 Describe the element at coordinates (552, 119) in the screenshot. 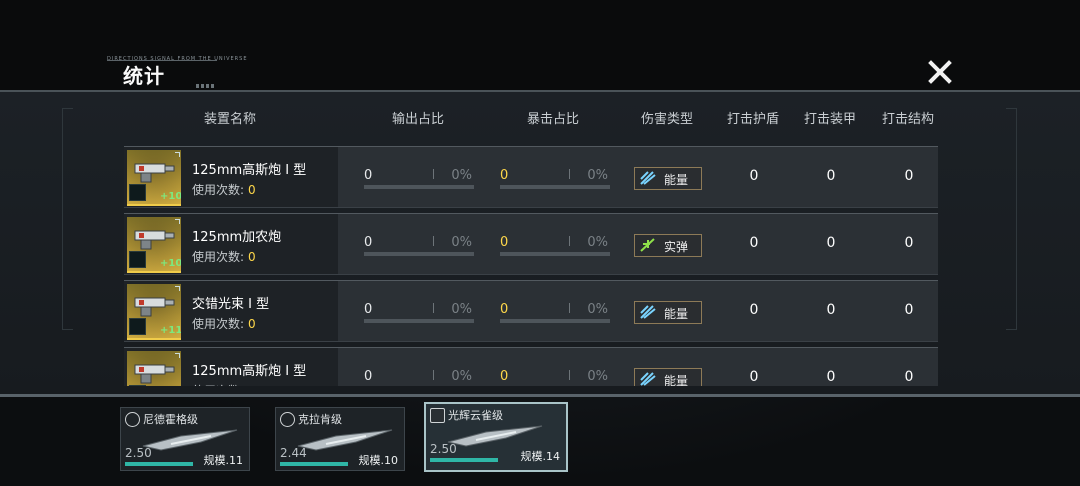

I see `column-header-crit: 暴击占比` at that location.